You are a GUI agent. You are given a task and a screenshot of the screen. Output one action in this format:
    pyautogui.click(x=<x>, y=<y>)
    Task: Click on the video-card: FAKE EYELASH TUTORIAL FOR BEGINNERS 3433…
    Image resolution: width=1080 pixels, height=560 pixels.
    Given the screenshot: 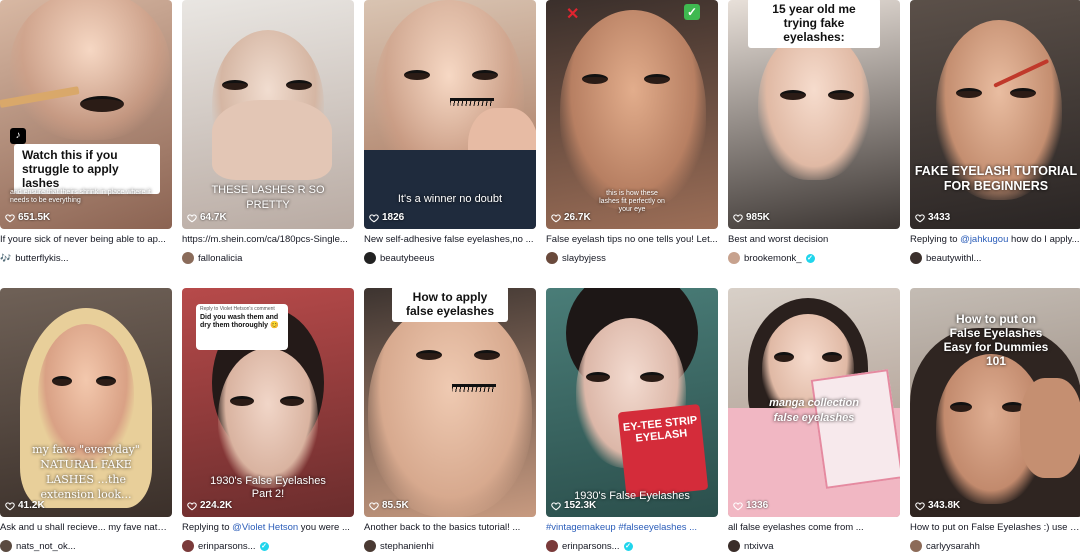 What is the action you would take?
    pyautogui.click(x=995, y=136)
    